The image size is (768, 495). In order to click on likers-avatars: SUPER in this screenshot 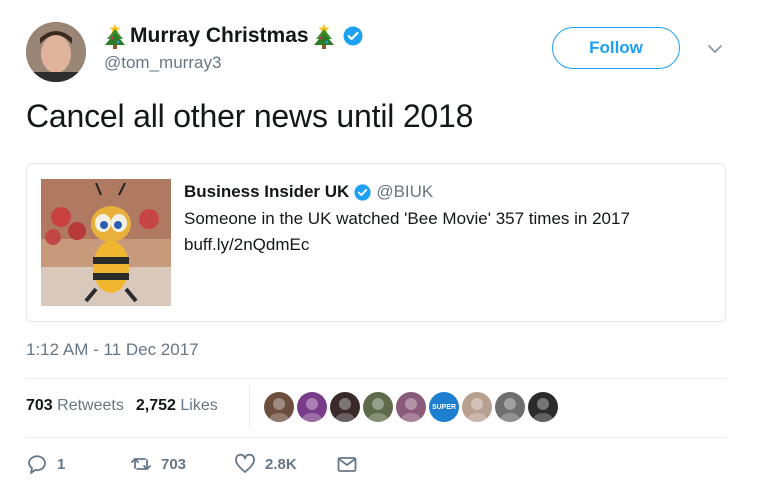, I will do `click(411, 407)`.